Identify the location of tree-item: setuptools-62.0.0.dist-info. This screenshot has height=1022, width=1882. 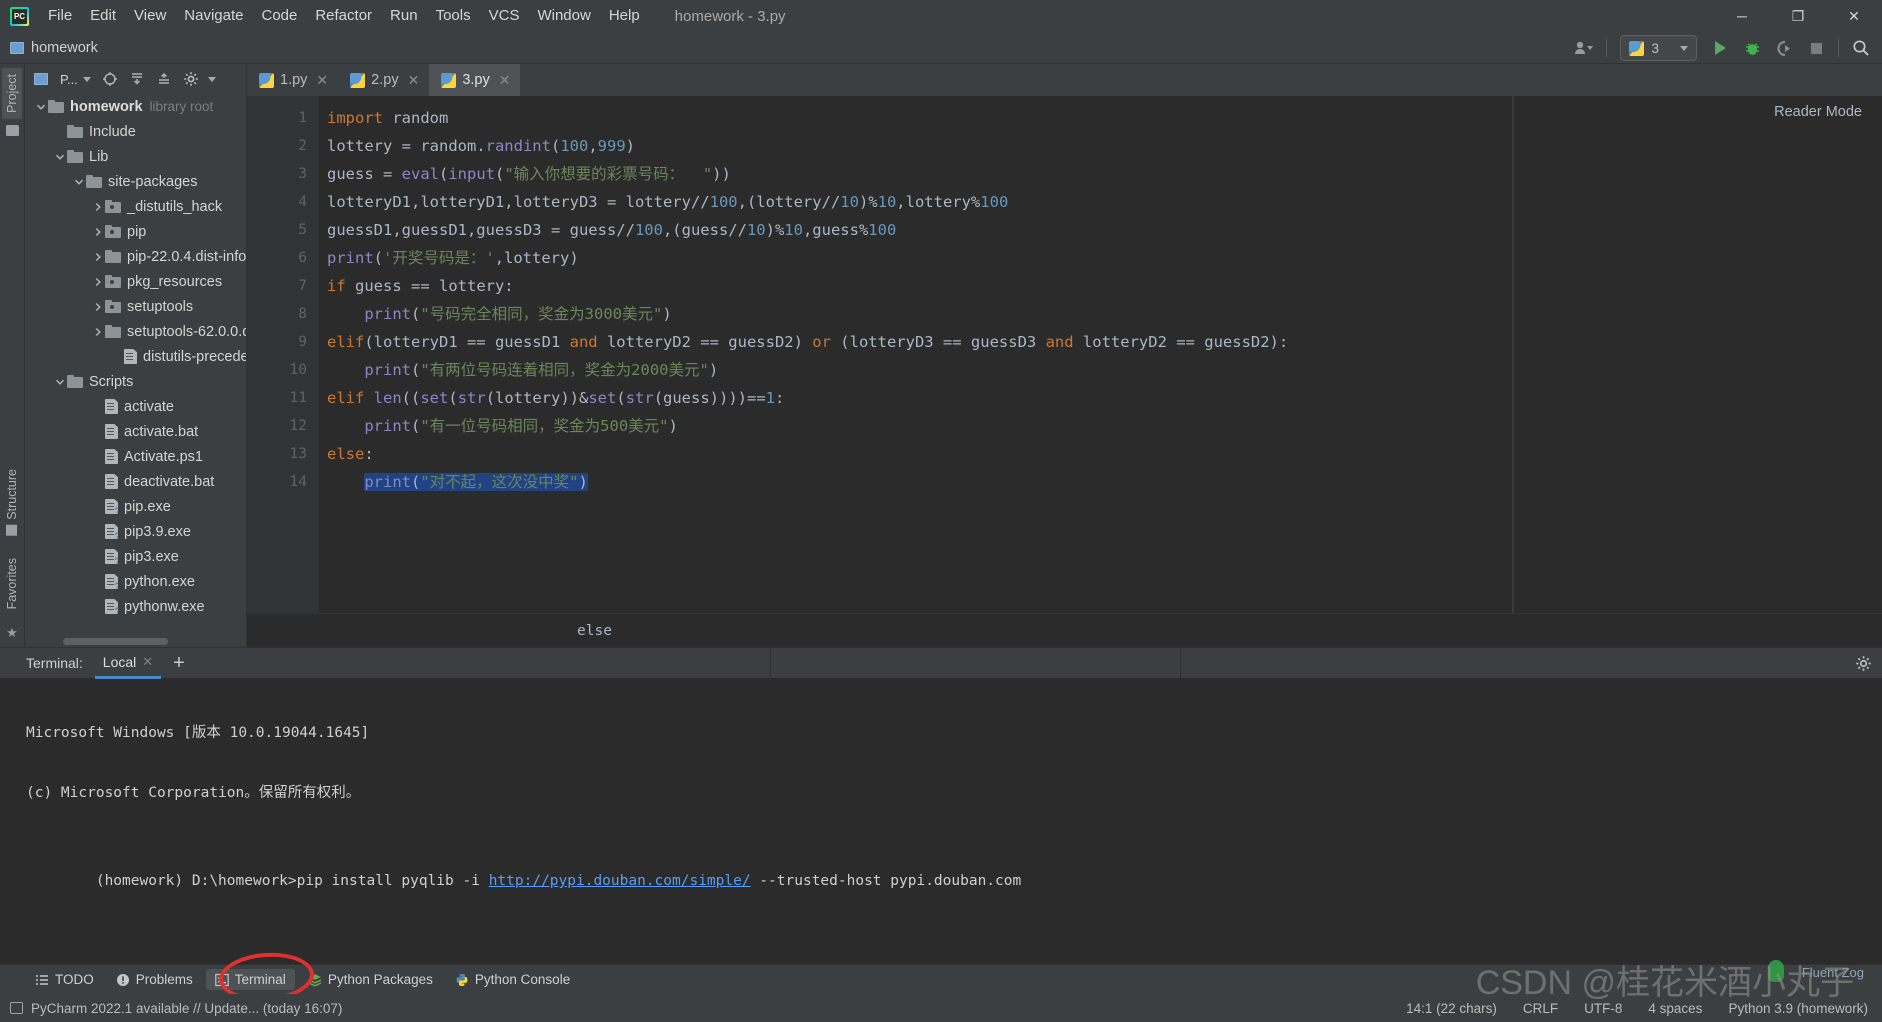
(135, 331).